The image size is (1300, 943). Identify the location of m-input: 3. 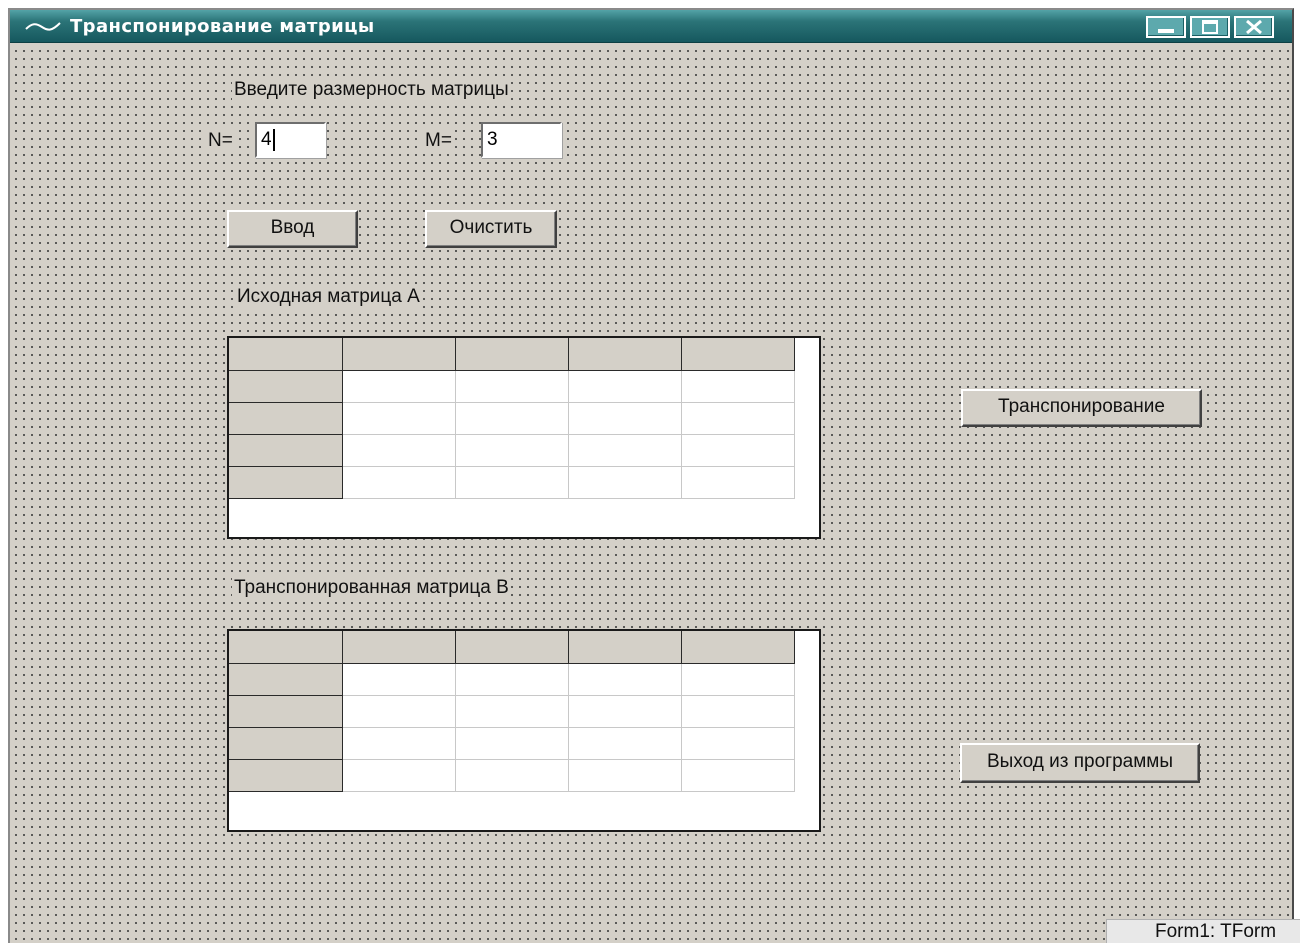
(521, 140).